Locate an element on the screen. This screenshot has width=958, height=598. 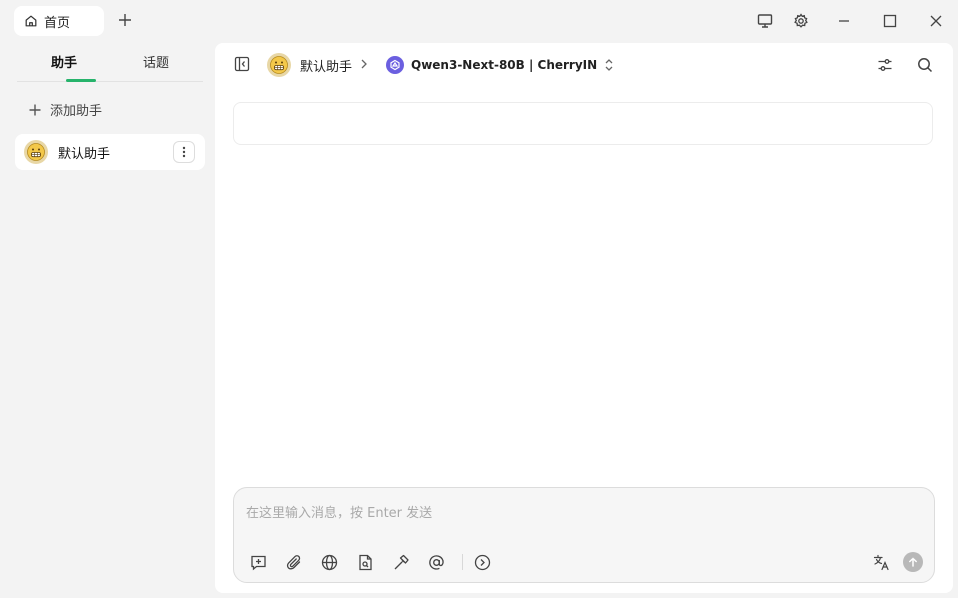
expand-tools-button is located at coordinates (482, 562).